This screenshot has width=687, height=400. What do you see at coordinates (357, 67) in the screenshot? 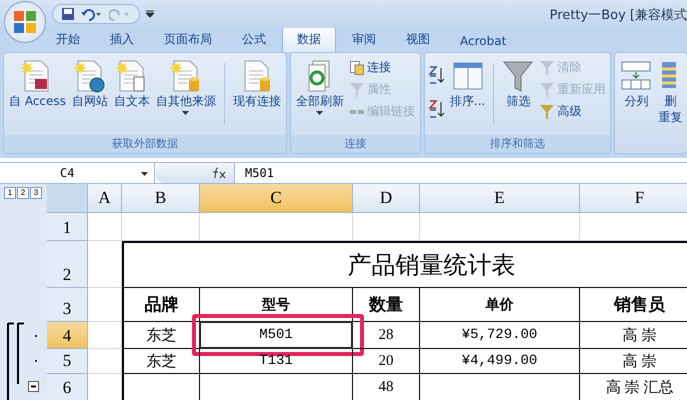
I see `connection-icon` at bounding box center [357, 67].